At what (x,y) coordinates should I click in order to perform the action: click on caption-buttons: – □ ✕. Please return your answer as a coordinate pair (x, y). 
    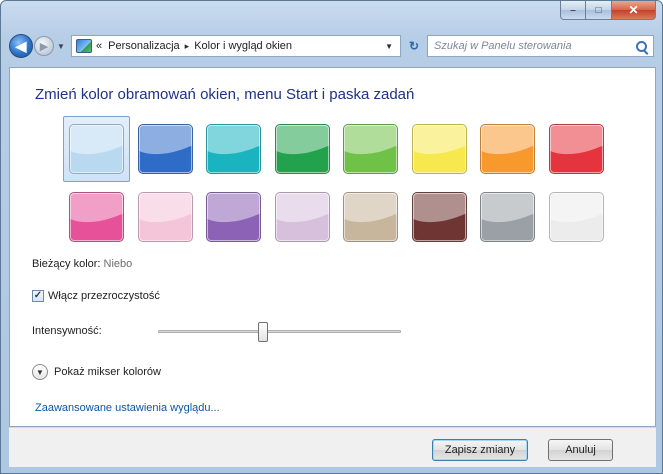
    Looking at the image, I should click on (608, 11).